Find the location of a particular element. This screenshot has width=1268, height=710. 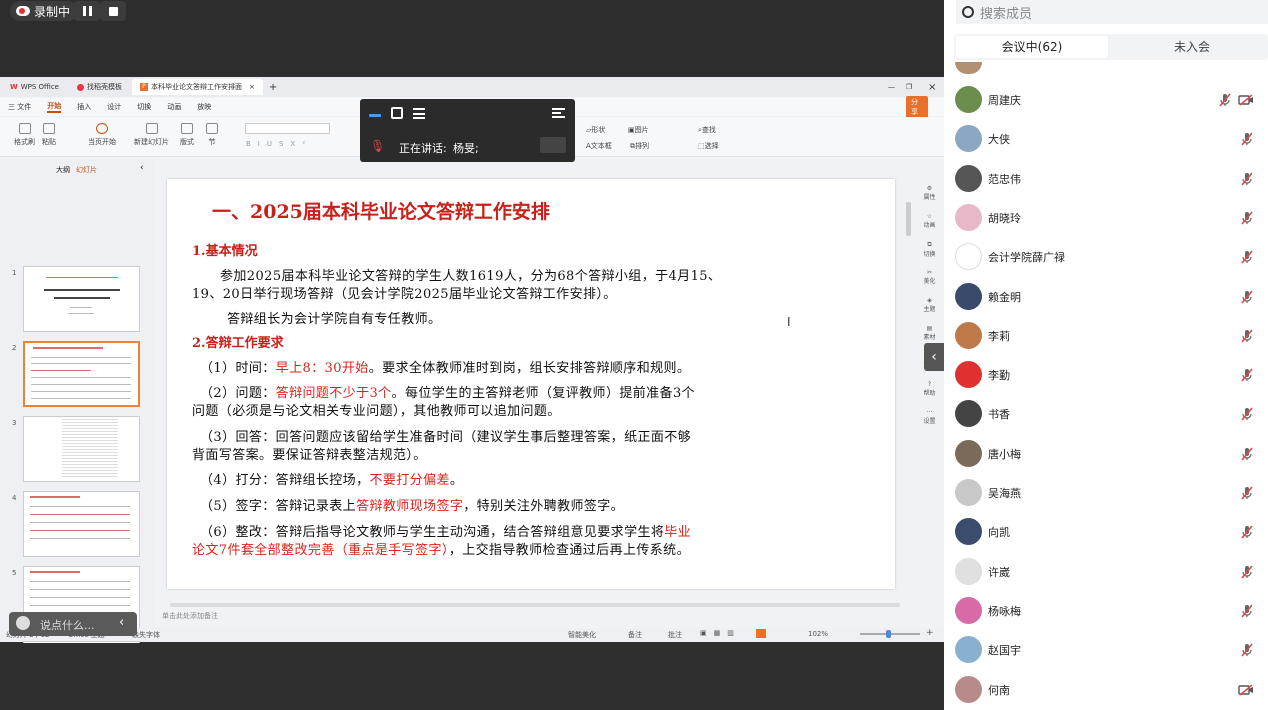

sidebar-beautify: ✂ 美化 is located at coordinates (929, 277).